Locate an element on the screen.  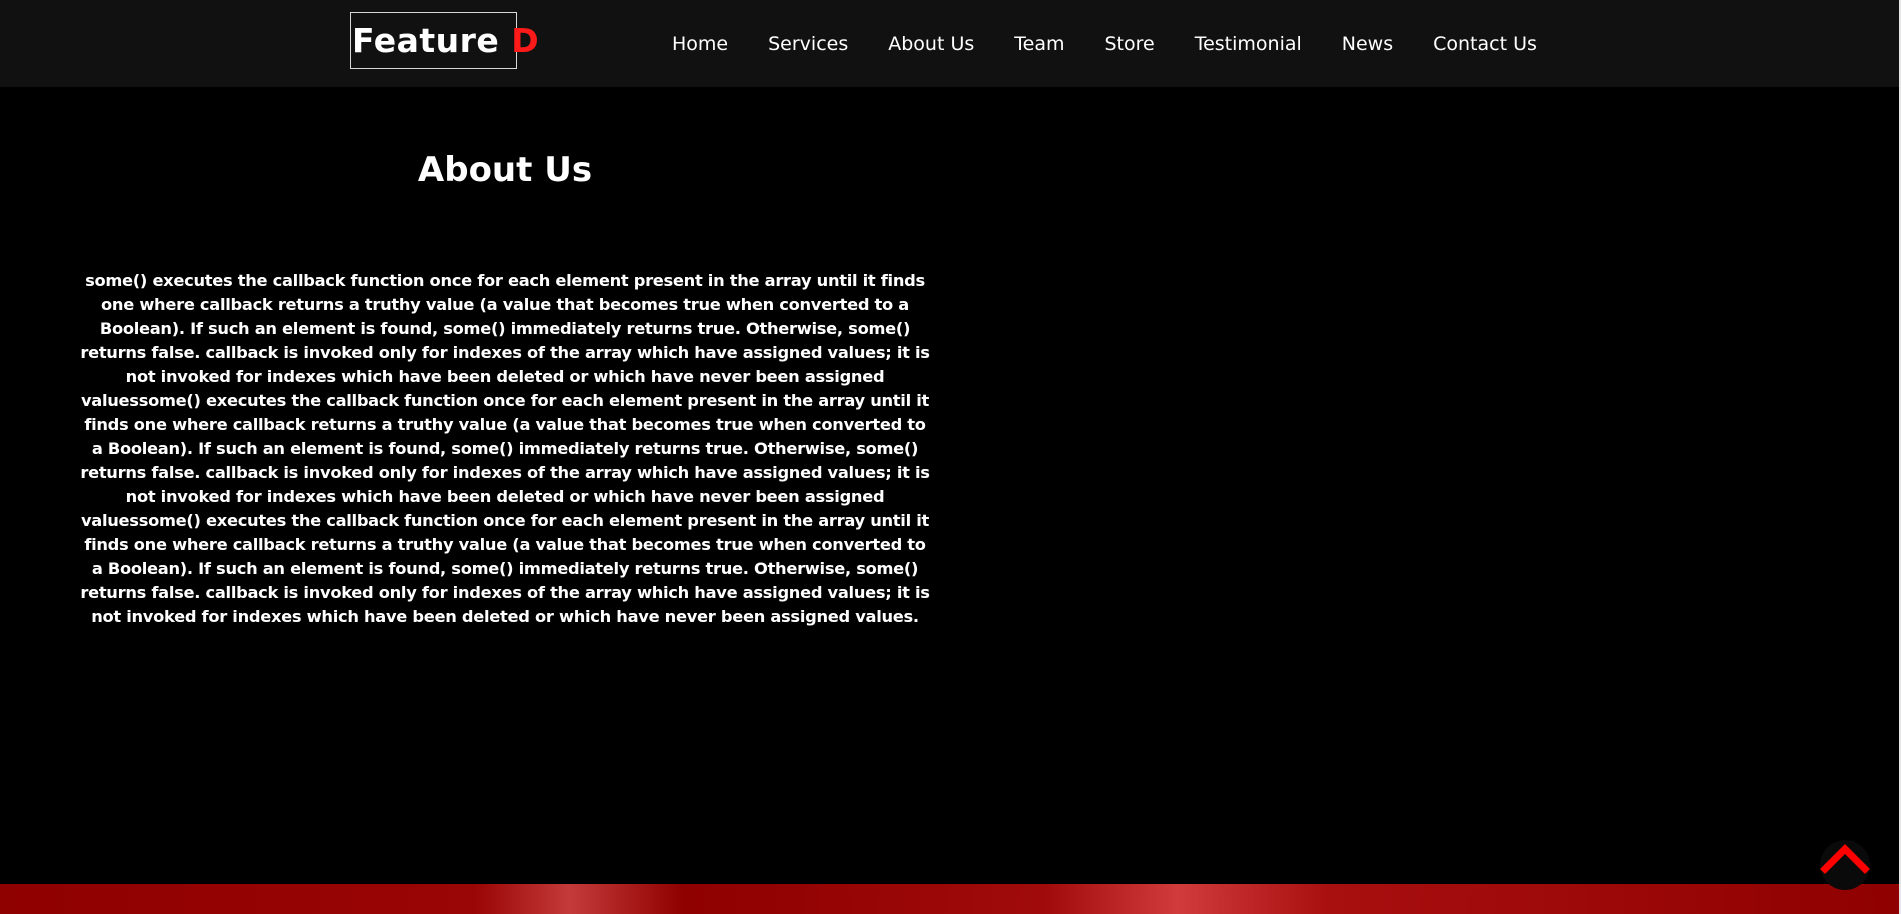
nav-link-about-us: About Us is located at coordinates (931, 44).